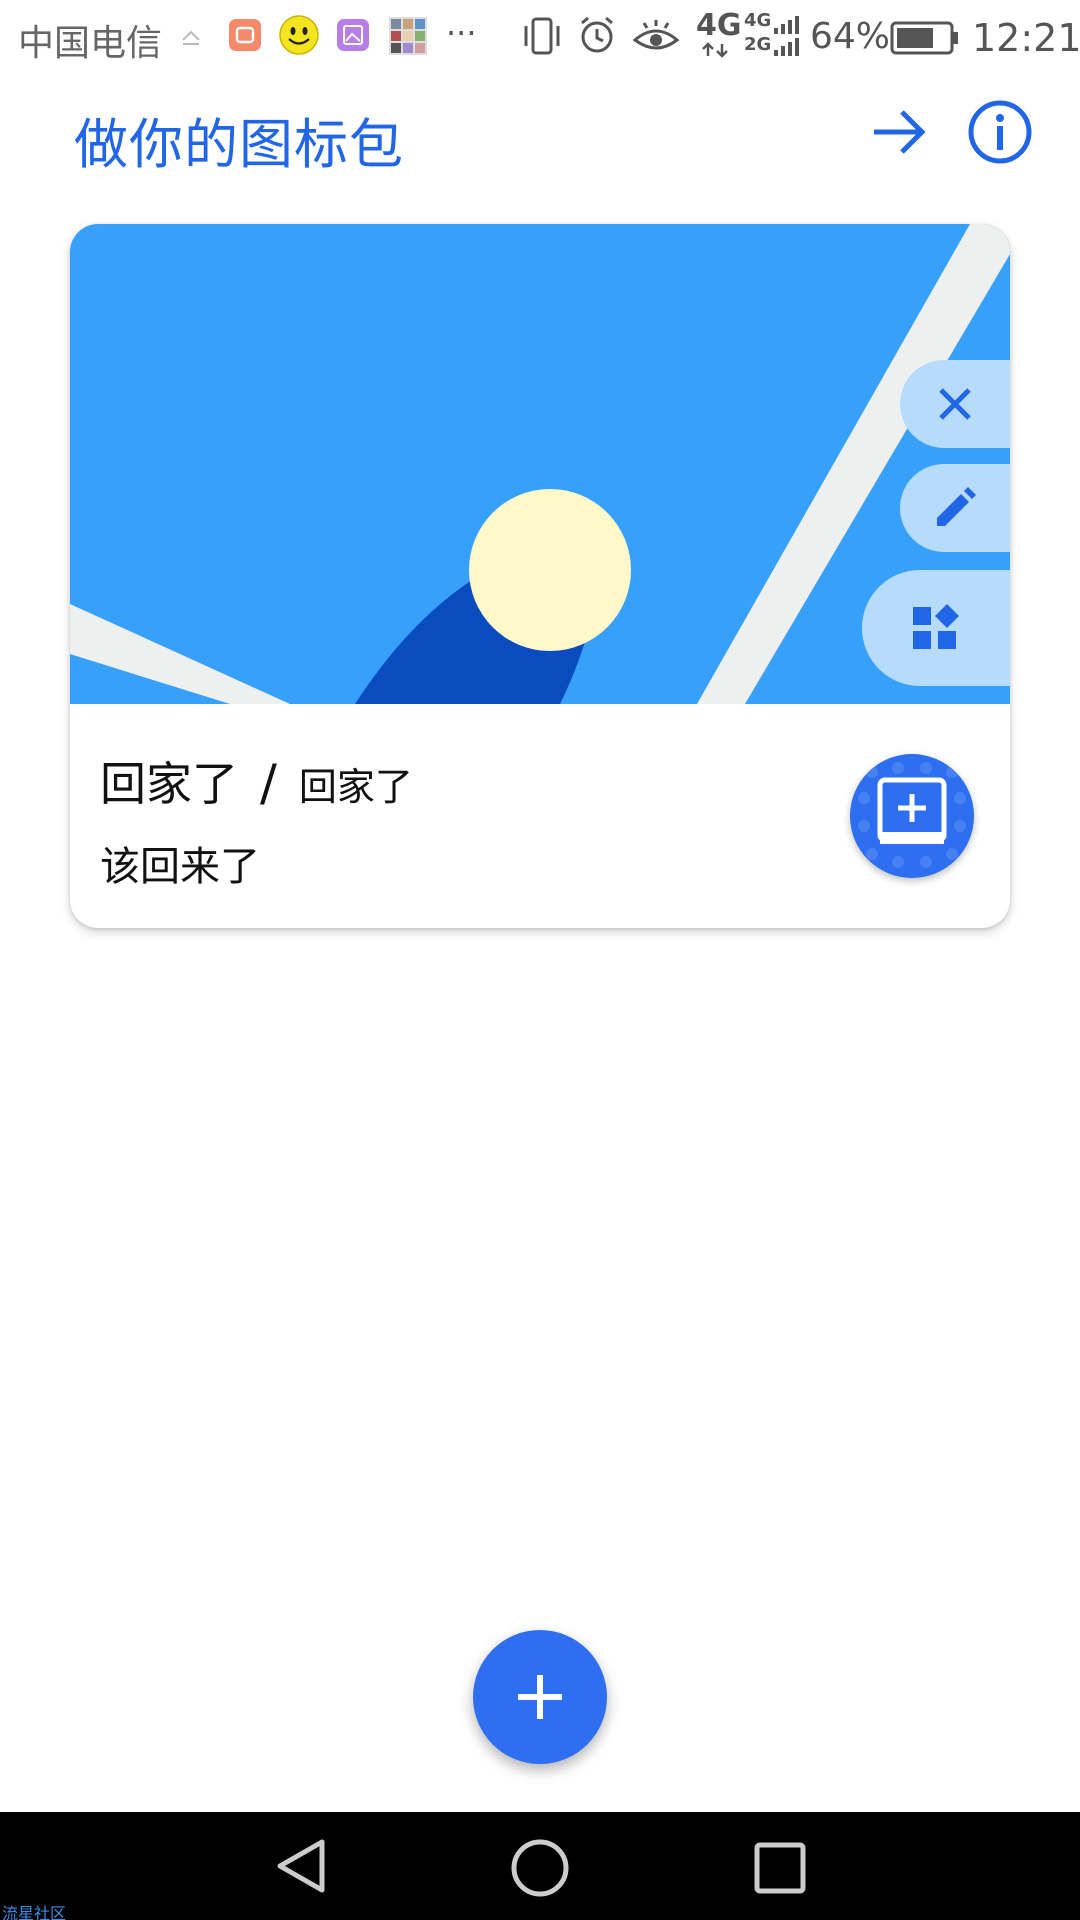 This screenshot has height=1920, width=1080. I want to click on system-nav-bar, so click(540, 1866).